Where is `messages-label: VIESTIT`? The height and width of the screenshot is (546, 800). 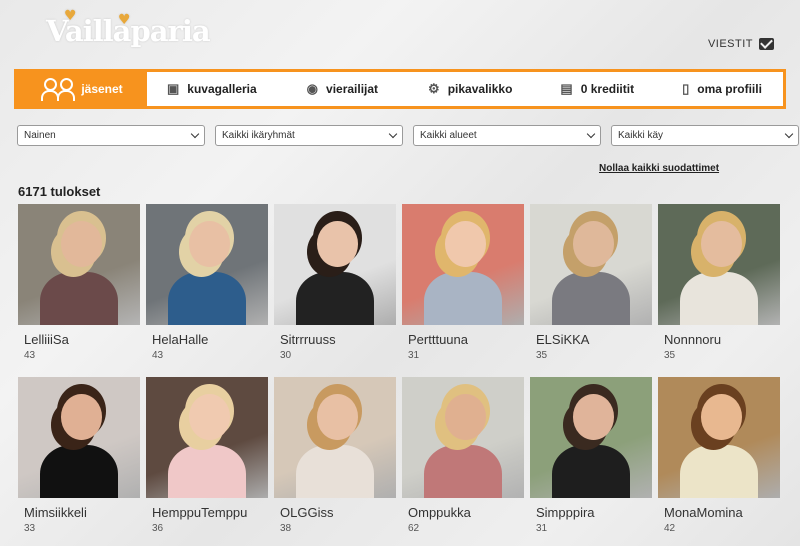
messages-label: VIESTIT is located at coordinates (730, 44).